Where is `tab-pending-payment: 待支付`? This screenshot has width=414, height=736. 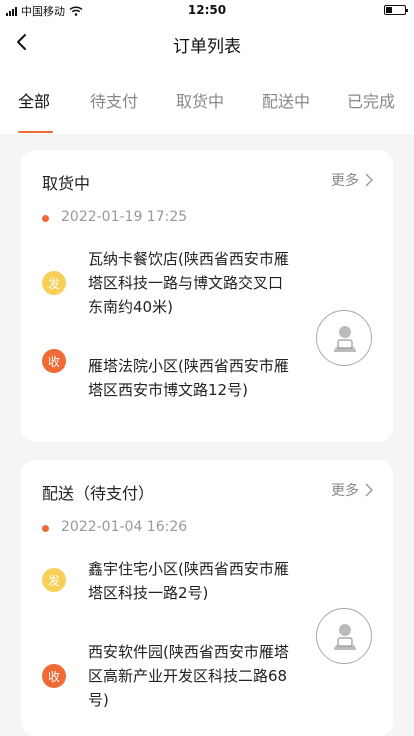
tab-pending-payment: 待支付 is located at coordinates (114, 100).